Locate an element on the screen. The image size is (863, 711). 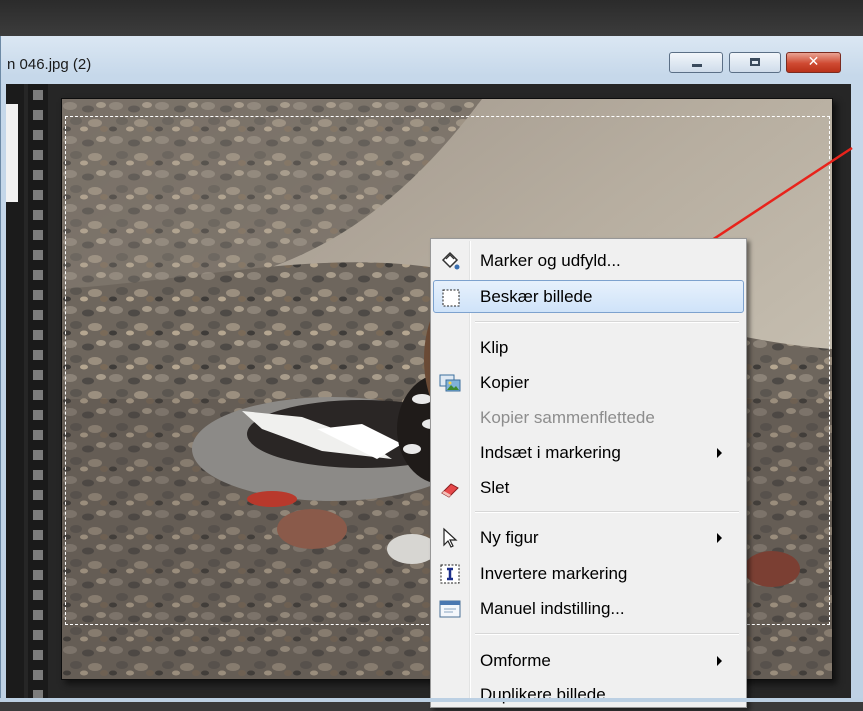
menu-item-indsaet-i-markering: Indsæt i markering is located at coordinates (588, 452).